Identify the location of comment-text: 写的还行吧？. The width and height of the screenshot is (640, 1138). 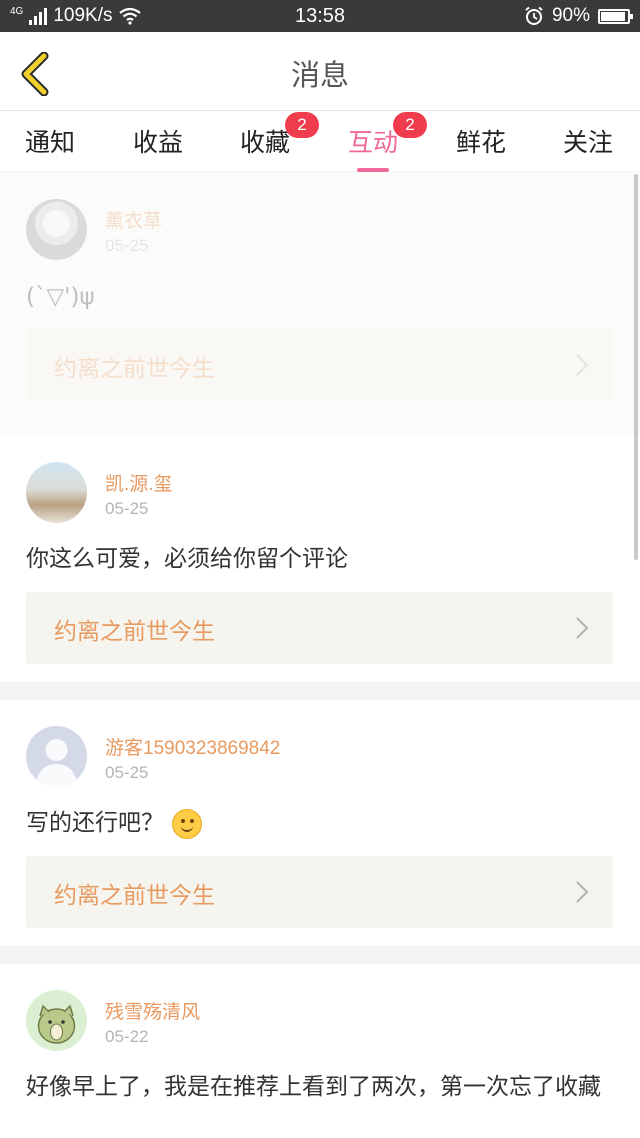
(95, 823).